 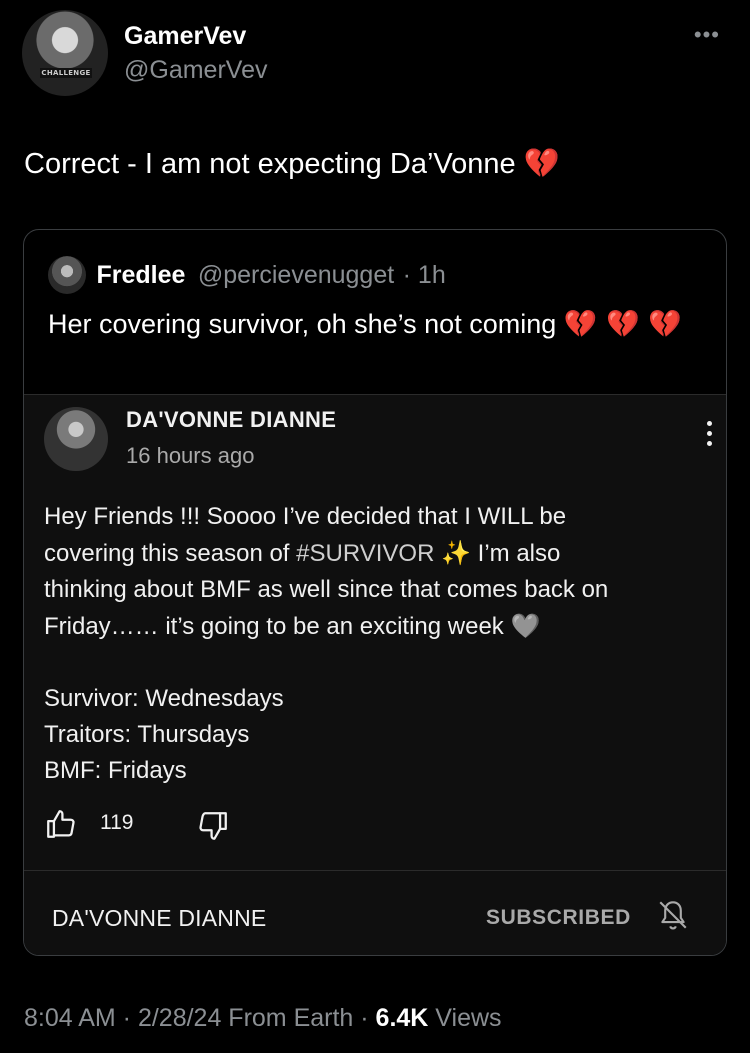 What do you see at coordinates (709, 436) in the screenshot?
I see `kebab-menu-icon` at bounding box center [709, 436].